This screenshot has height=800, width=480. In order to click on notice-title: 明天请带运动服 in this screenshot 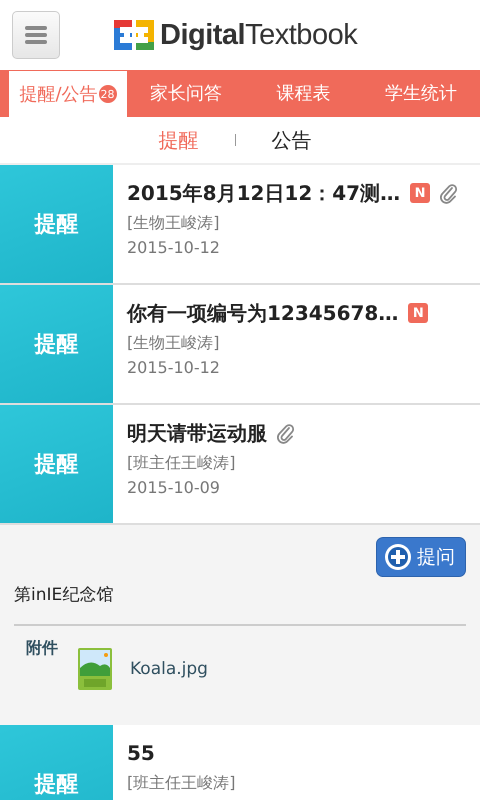, I will do `click(197, 433)`.